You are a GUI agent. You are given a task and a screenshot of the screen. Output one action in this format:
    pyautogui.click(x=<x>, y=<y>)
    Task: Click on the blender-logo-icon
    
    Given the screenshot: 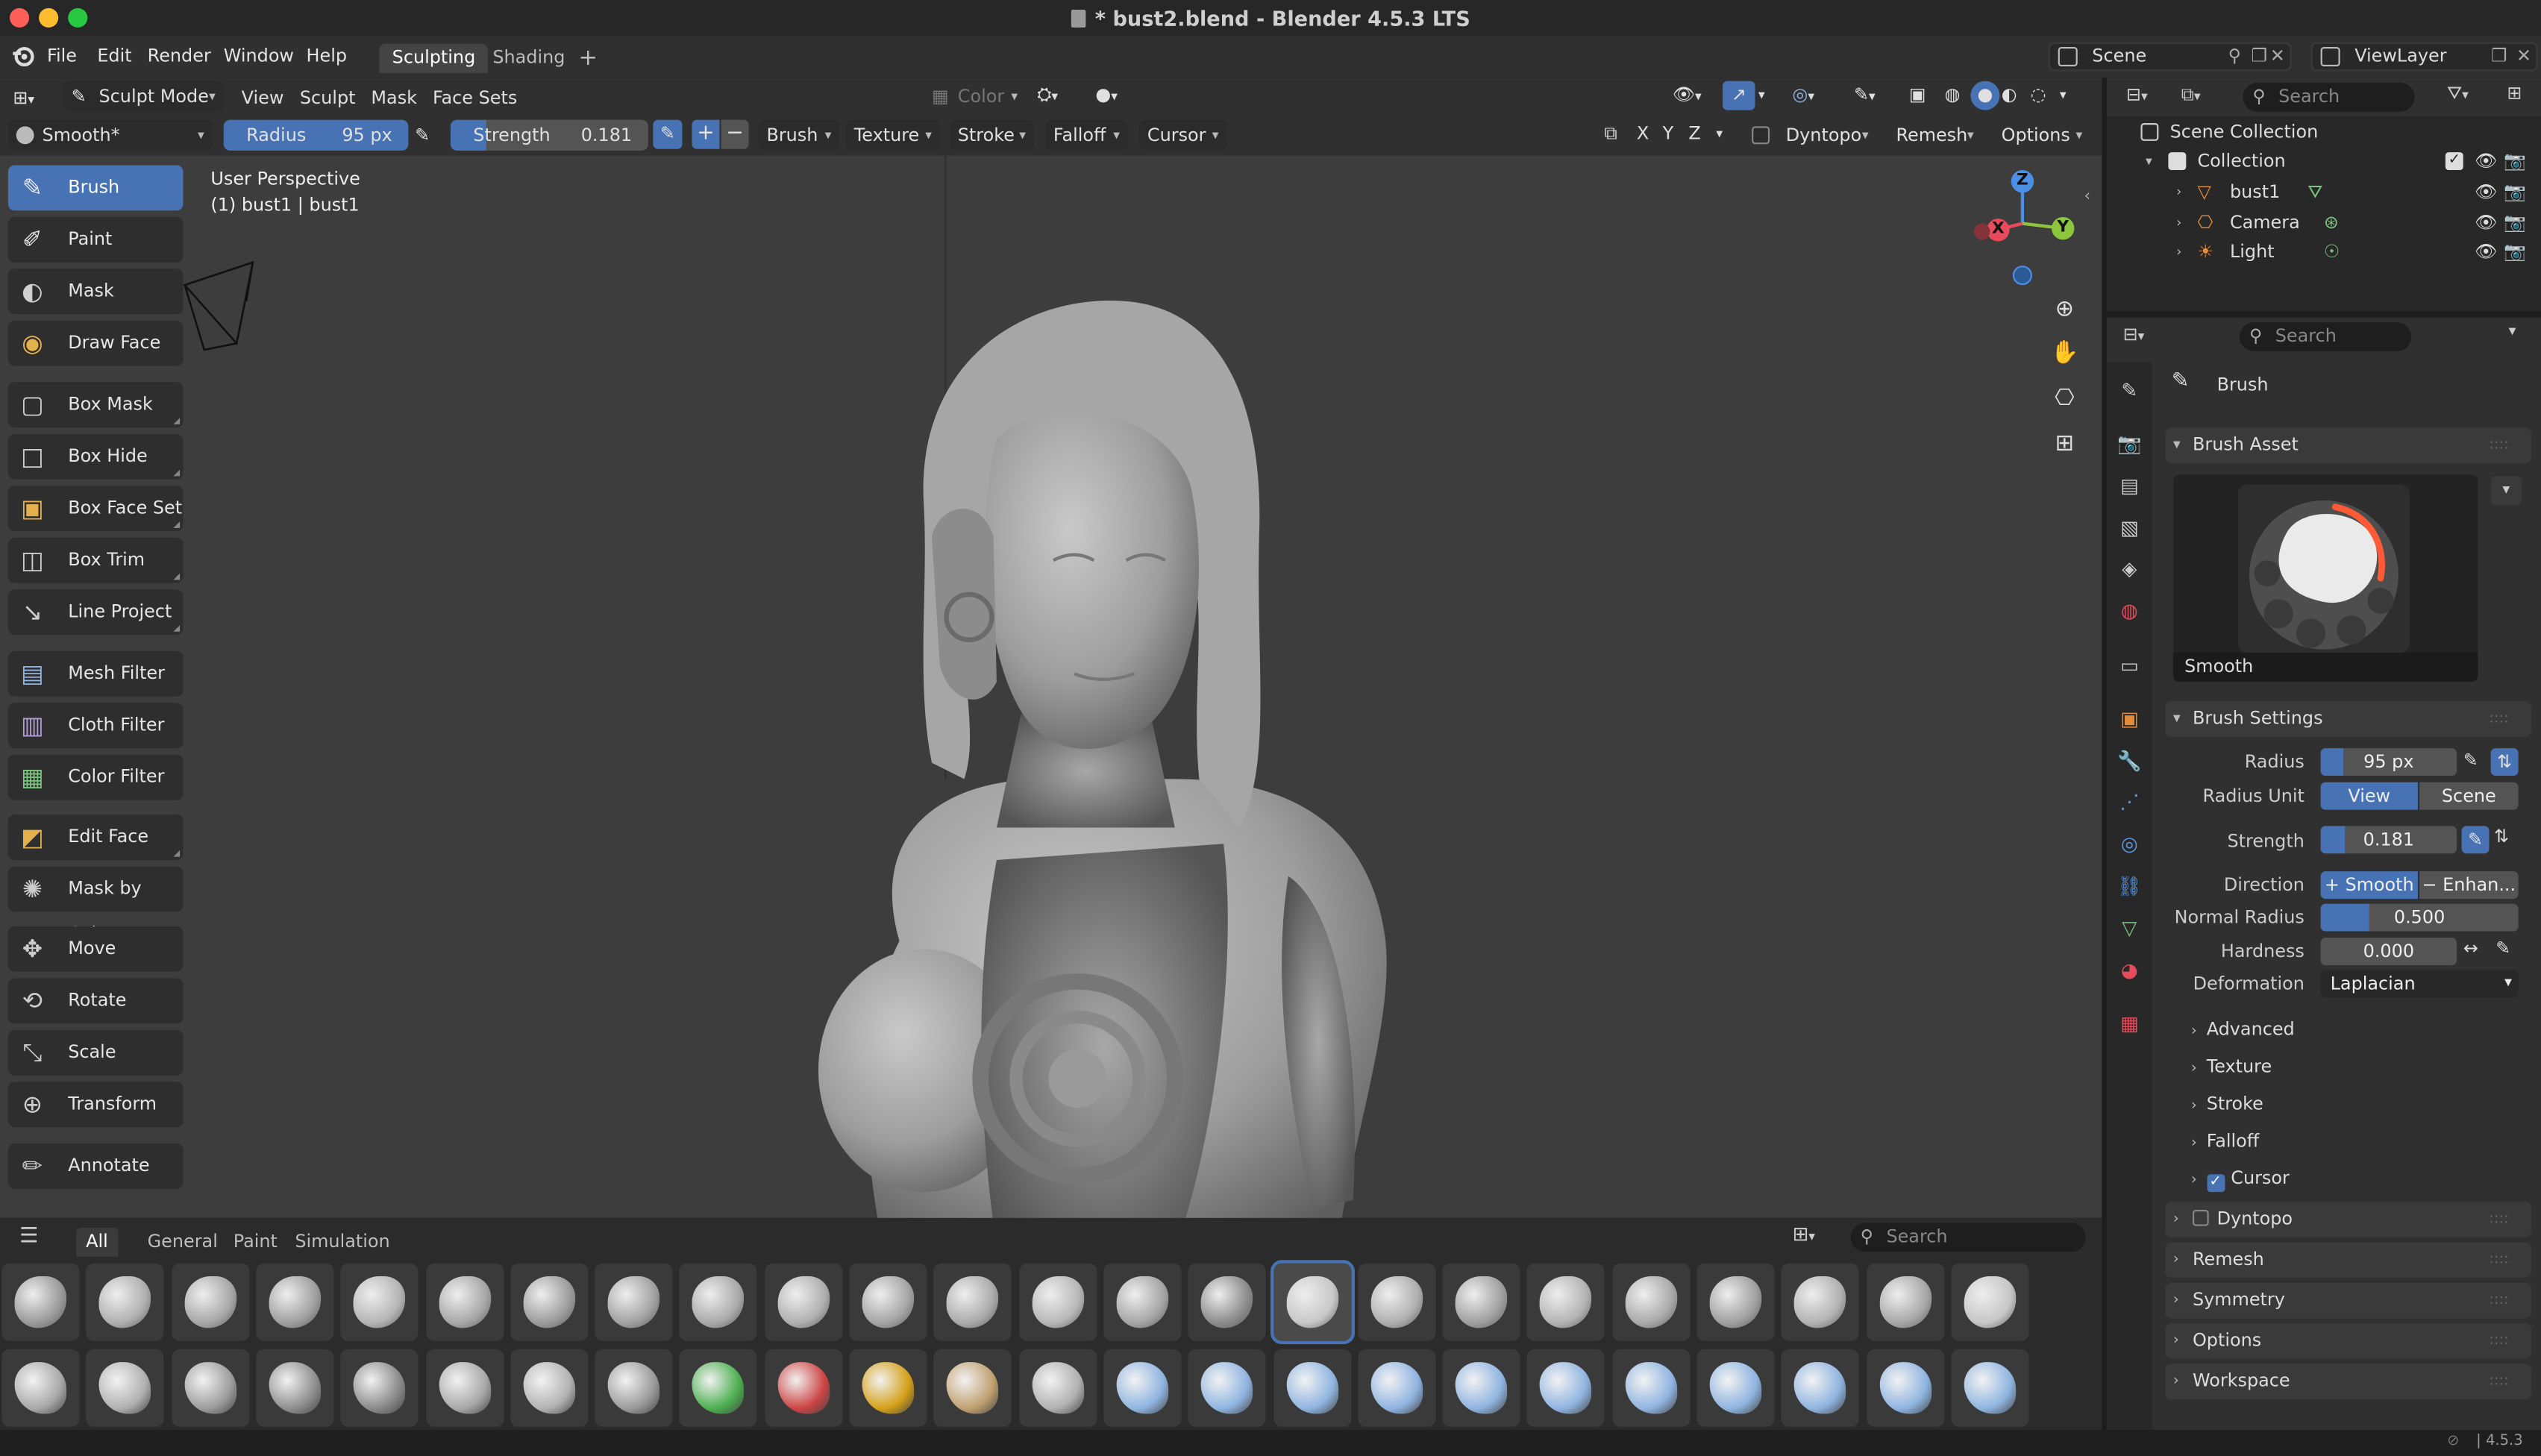 What is the action you would take?
    pyautogui.click(x=22, y=58)
    